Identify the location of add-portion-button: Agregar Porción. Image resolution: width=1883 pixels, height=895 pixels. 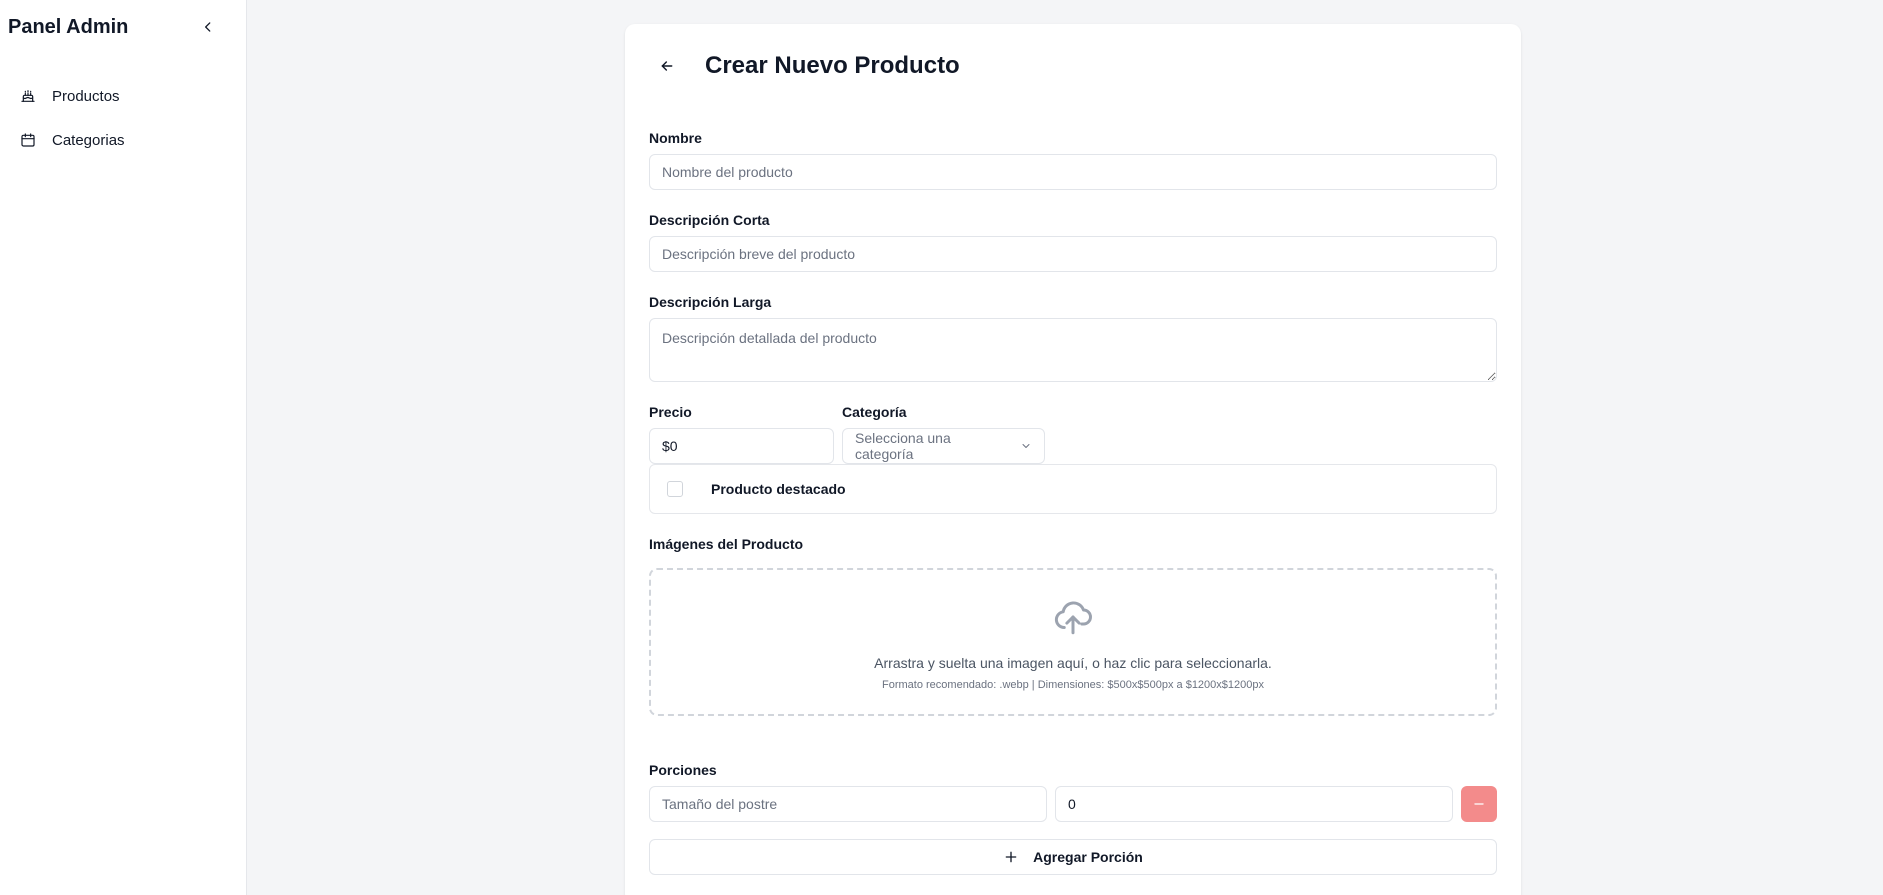
(1073, 857).